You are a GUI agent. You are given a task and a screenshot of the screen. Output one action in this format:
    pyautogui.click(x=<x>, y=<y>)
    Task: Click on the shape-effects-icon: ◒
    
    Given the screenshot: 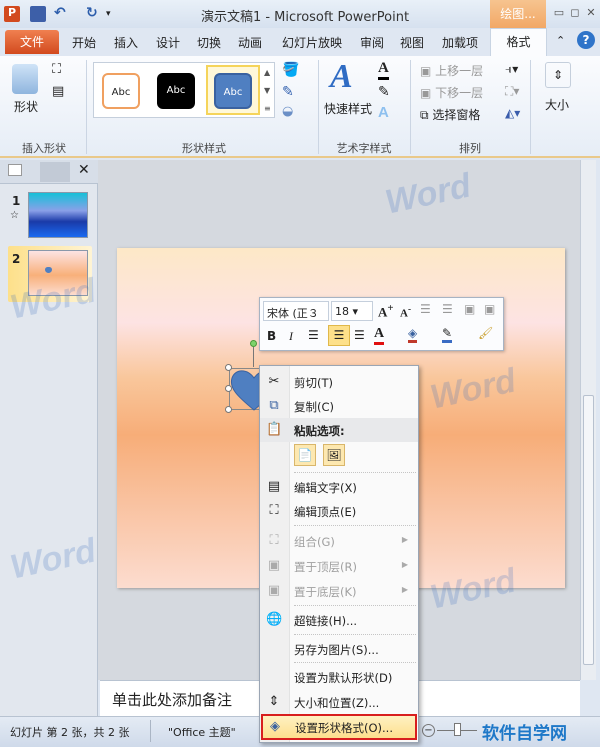 What is the action you would take?
    pyautogui.click(x=287, y=111)
    